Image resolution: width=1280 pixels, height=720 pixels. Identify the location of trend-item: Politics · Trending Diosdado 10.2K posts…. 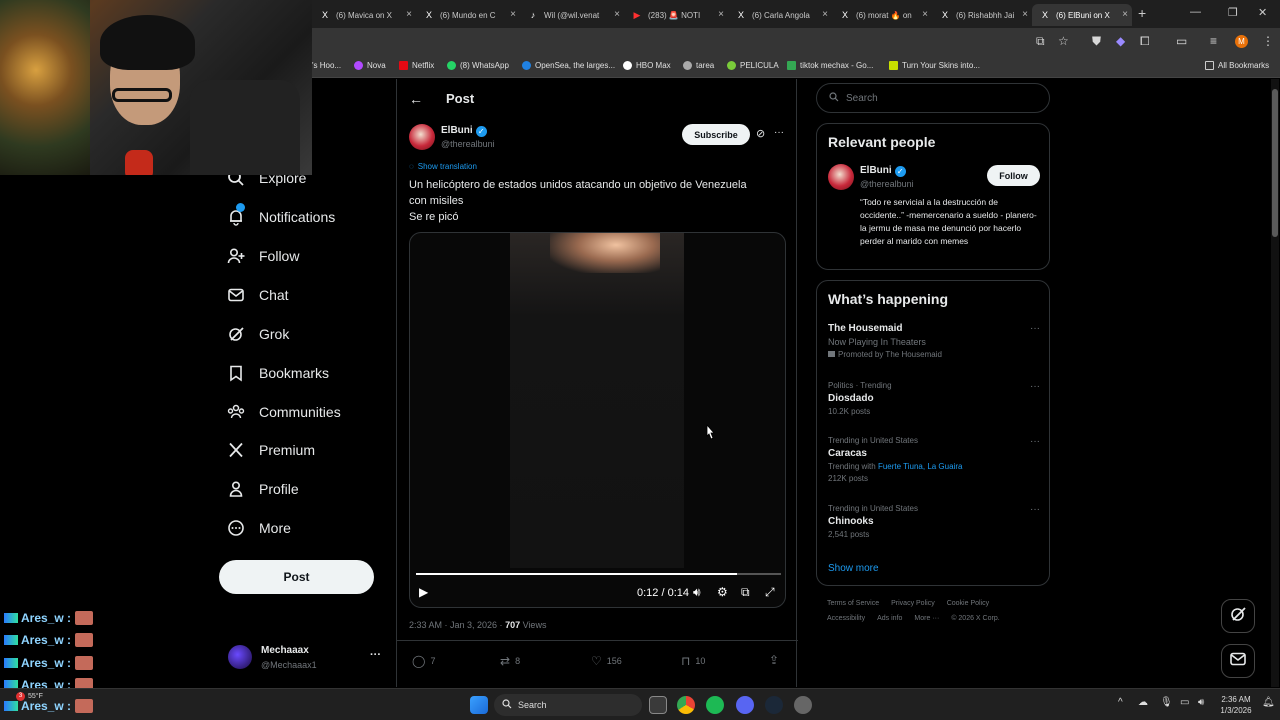
(934, 398).